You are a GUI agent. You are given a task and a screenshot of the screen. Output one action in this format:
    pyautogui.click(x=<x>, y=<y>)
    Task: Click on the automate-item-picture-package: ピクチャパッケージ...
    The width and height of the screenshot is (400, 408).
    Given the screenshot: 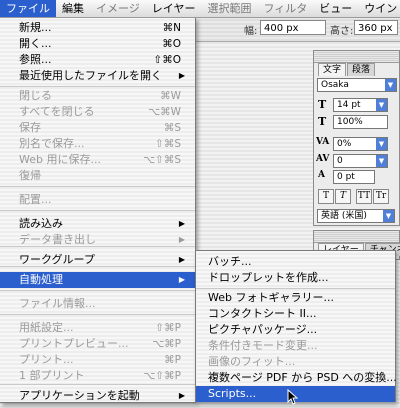 What is the action you would take?
    pyautogui.click(x=295, y=330)
    